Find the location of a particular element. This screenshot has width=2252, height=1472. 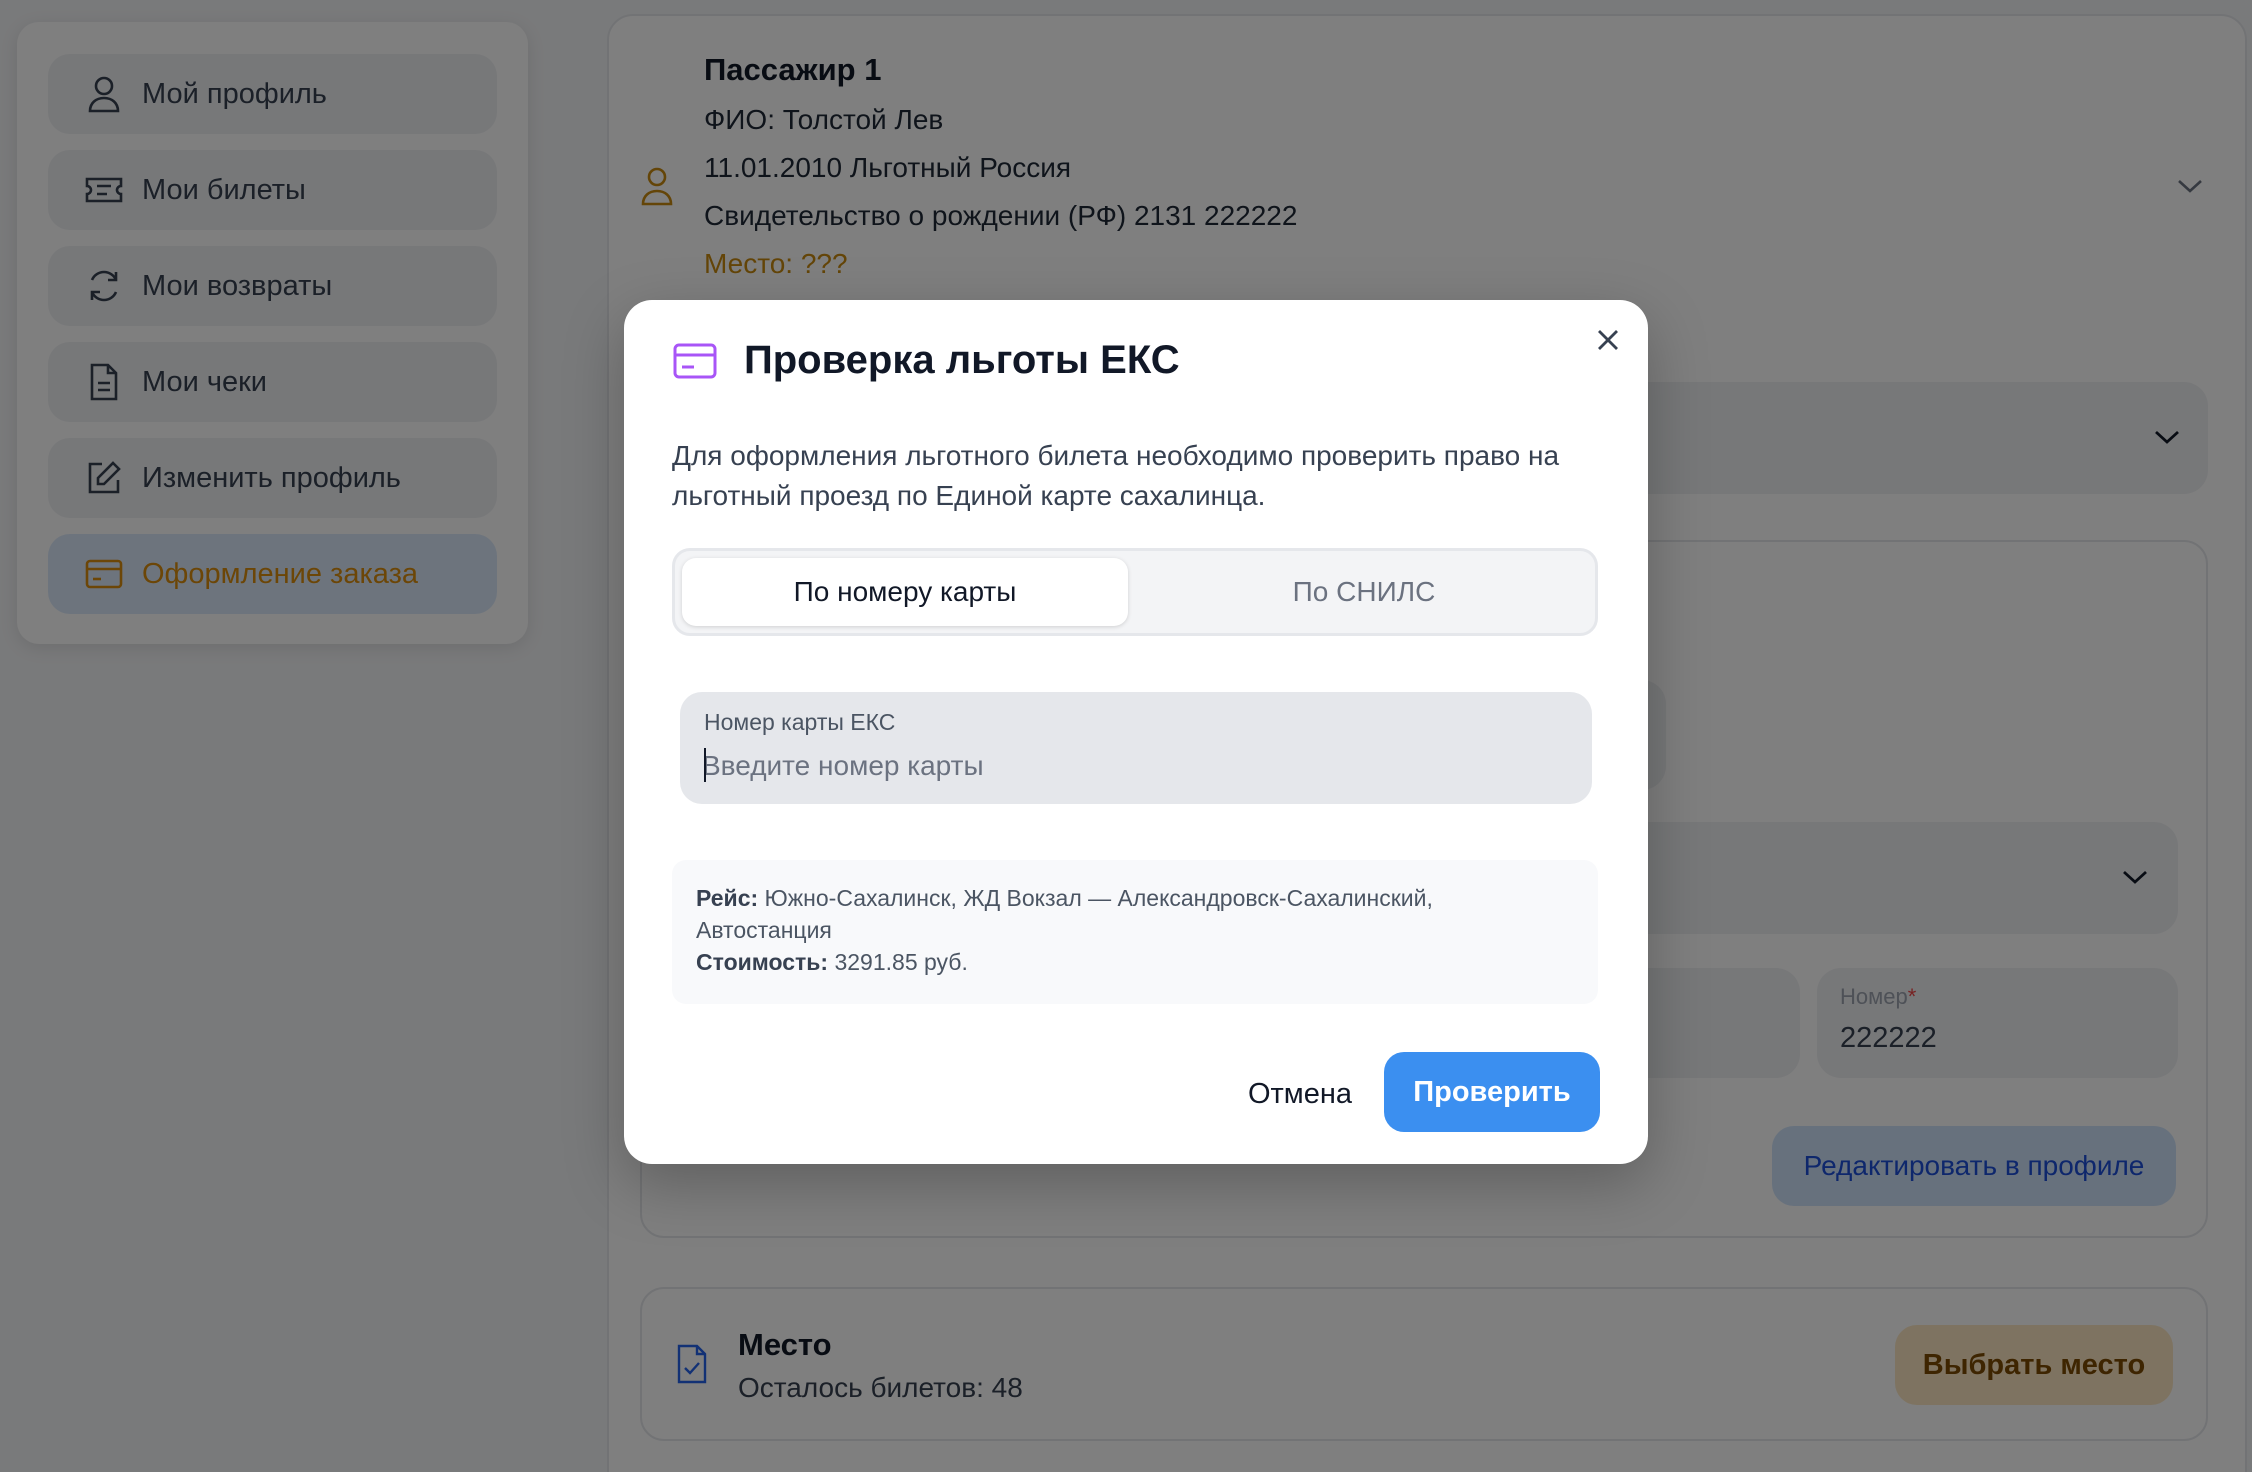

close-icon is located at coordinates (1608, 340).